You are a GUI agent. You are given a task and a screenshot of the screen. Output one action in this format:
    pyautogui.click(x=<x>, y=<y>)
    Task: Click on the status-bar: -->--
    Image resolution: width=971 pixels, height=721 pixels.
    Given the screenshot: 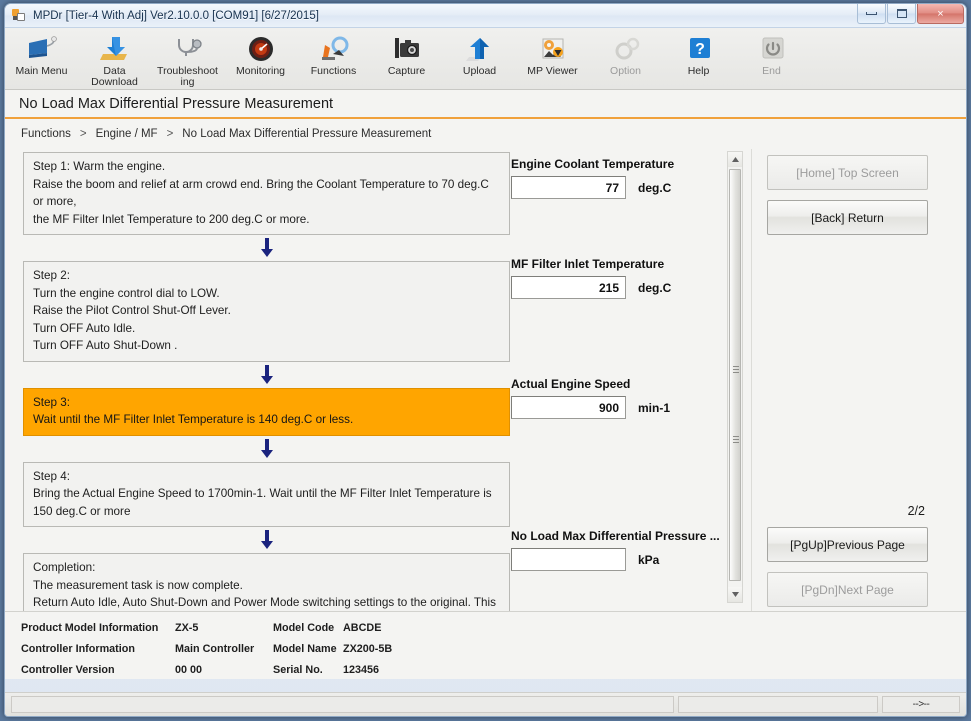 What is the action you would take?
    pyautogui.click(x=485, y=704)
    